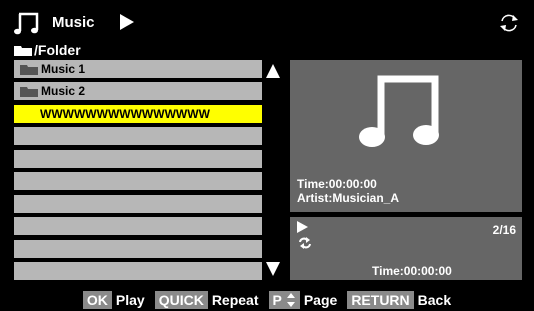 This screenshot has height=311, width=534. Describe the element at coordinates (125, 114) in the screenshot. I see `list-item-label: WWWWWWWWWWWWWWW` at that location.